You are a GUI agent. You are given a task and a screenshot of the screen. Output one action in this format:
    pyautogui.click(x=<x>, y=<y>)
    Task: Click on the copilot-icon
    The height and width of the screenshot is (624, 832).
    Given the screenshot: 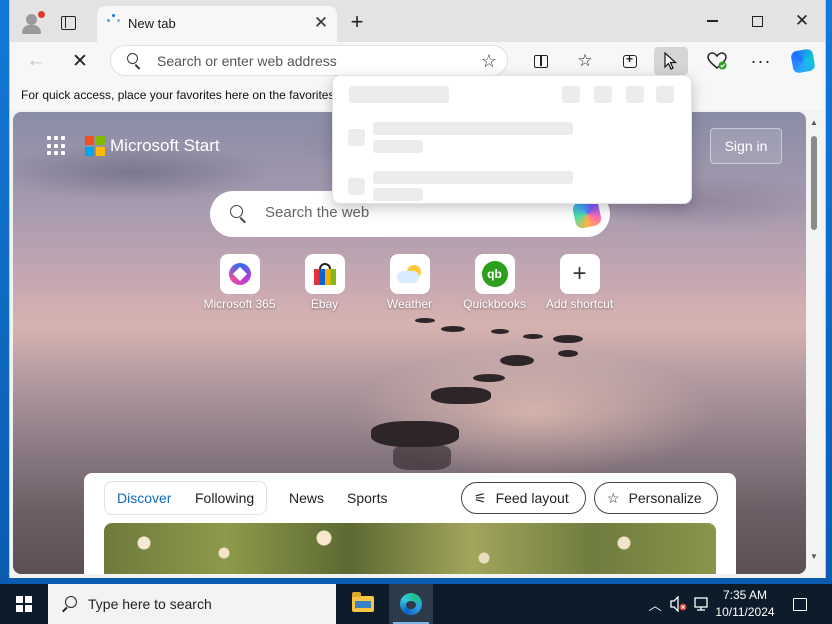 What is the action you would take?
    pyautogui.click(x=803, y=61)
    